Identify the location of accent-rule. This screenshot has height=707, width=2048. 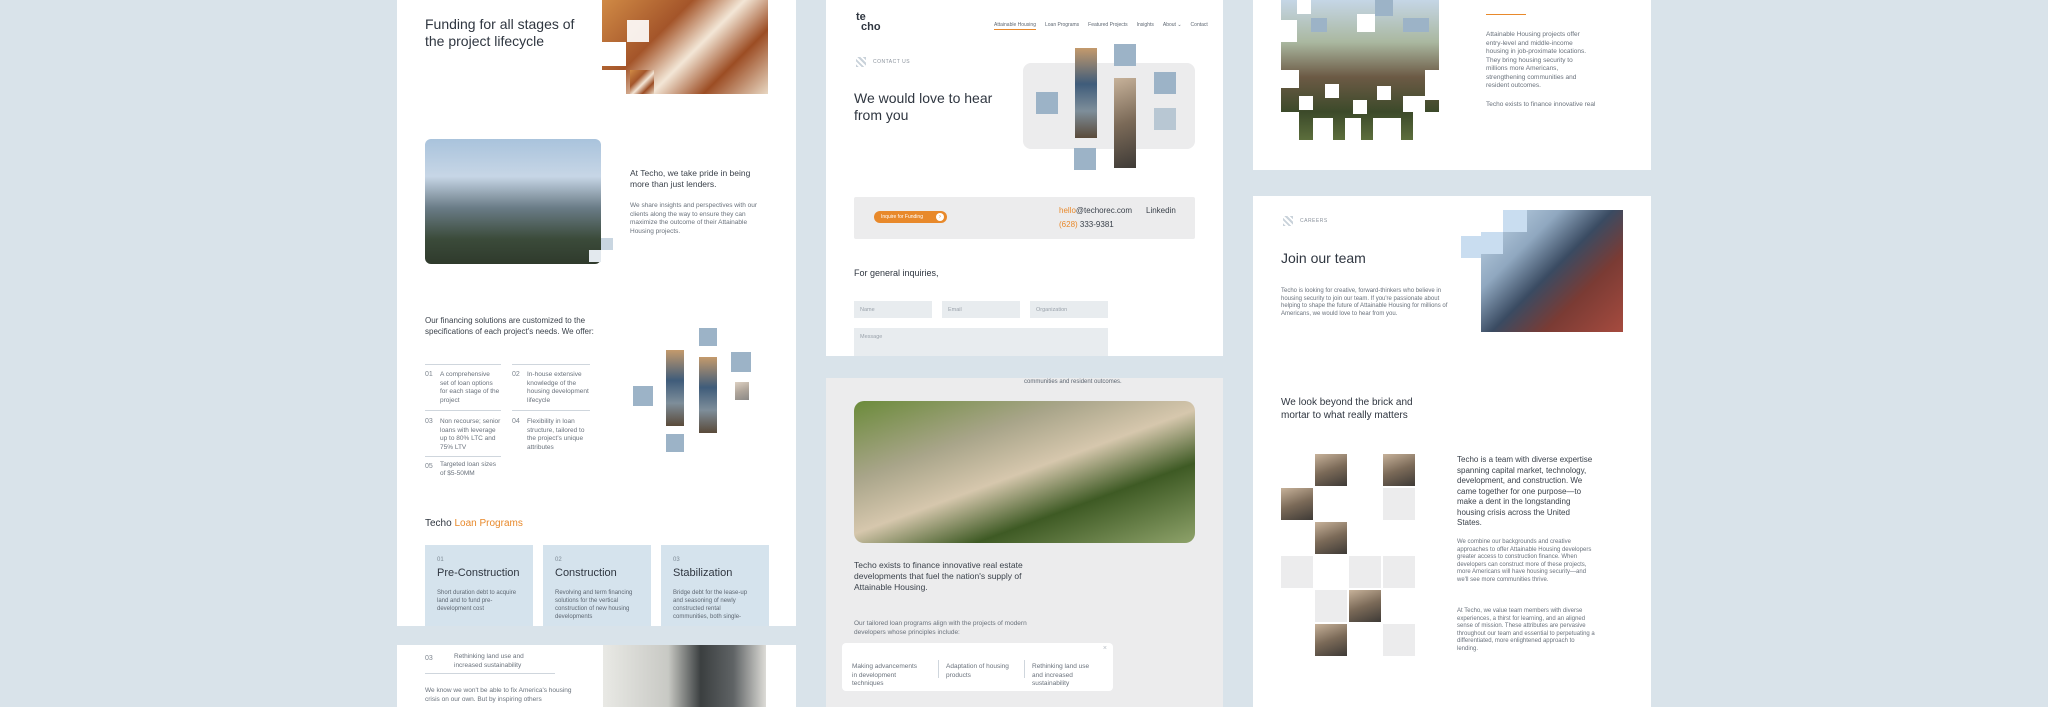
(1506, 14).